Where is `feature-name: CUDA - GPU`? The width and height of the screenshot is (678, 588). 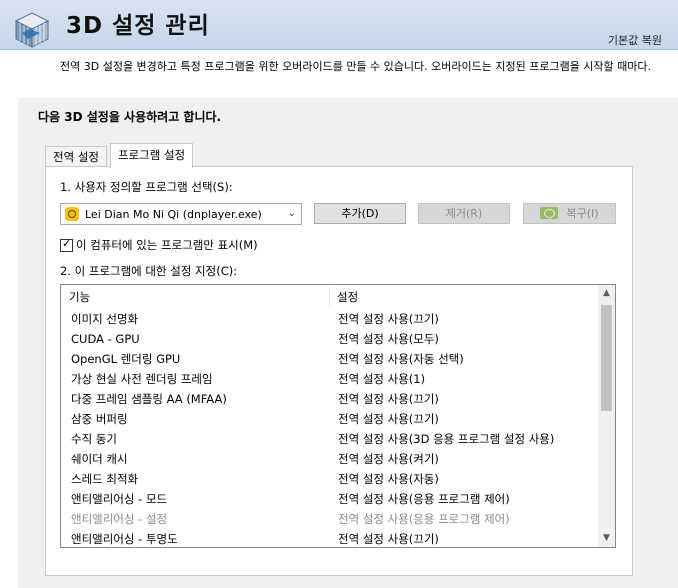
feature-name: CUDA - GPU is located at coordinates (105, 339).